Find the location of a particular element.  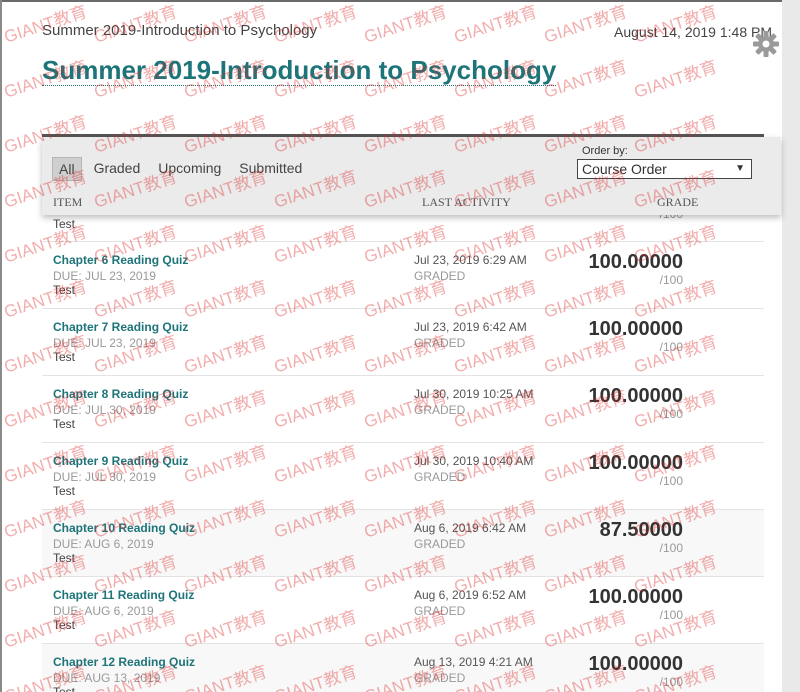

tab-upcoming: Upcoming is located at coordinates (189, 169).